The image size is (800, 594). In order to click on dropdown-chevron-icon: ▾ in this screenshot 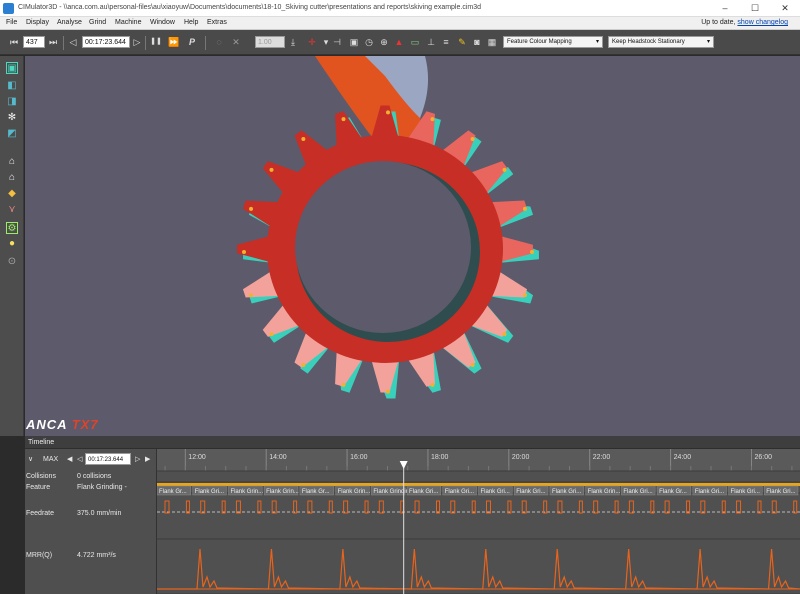, I will do `click(326, 42)`.